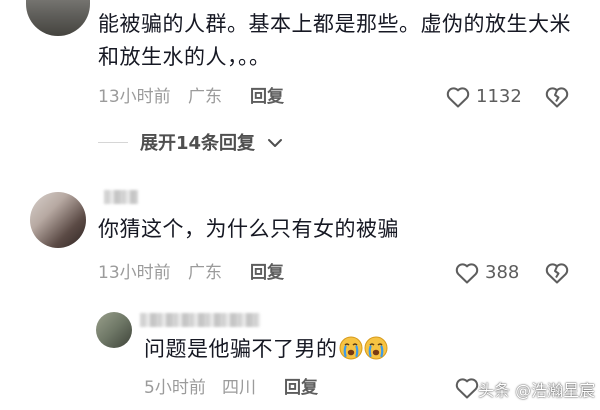  Describe the element at coordinates (275, 143) in the screenshot. I see `chevron-down-icon` at that location.